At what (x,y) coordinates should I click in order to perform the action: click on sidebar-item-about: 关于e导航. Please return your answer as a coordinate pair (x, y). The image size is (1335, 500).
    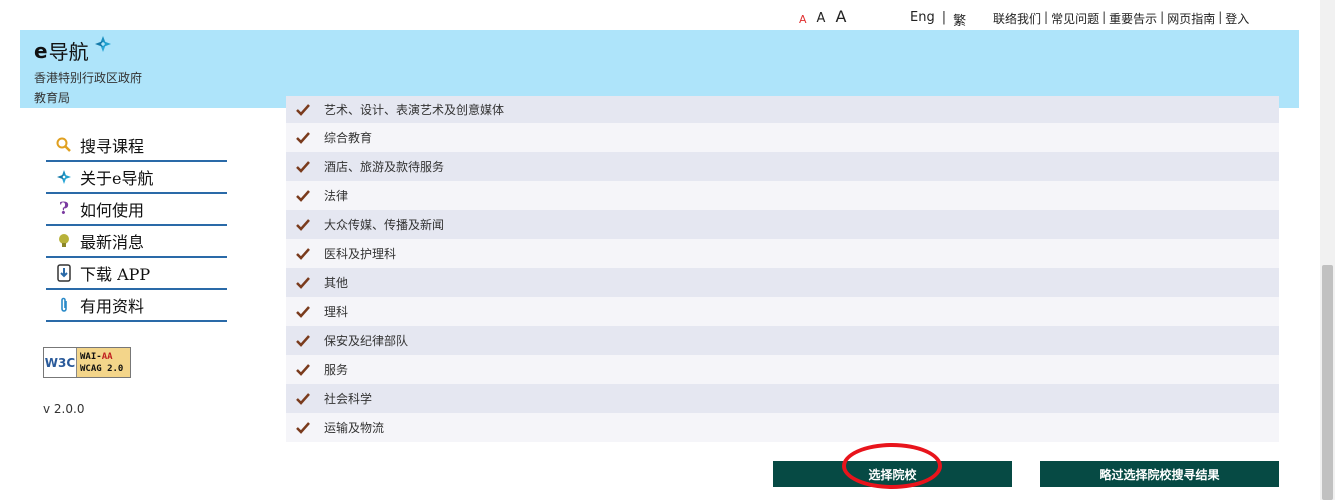
    Looking at the image, I should click on (136, 178).